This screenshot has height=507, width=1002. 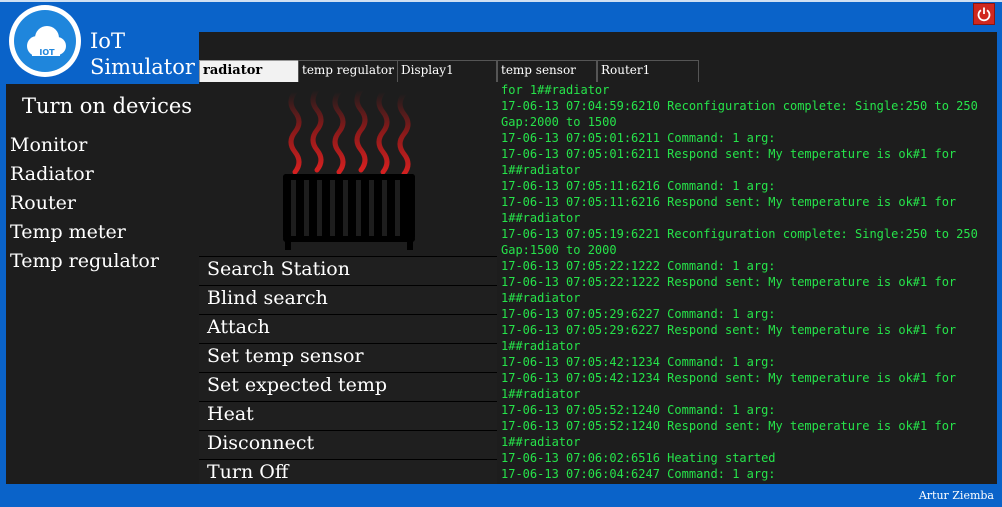 I want to click on tab-display1: Display1, so click(x=447, y=71).